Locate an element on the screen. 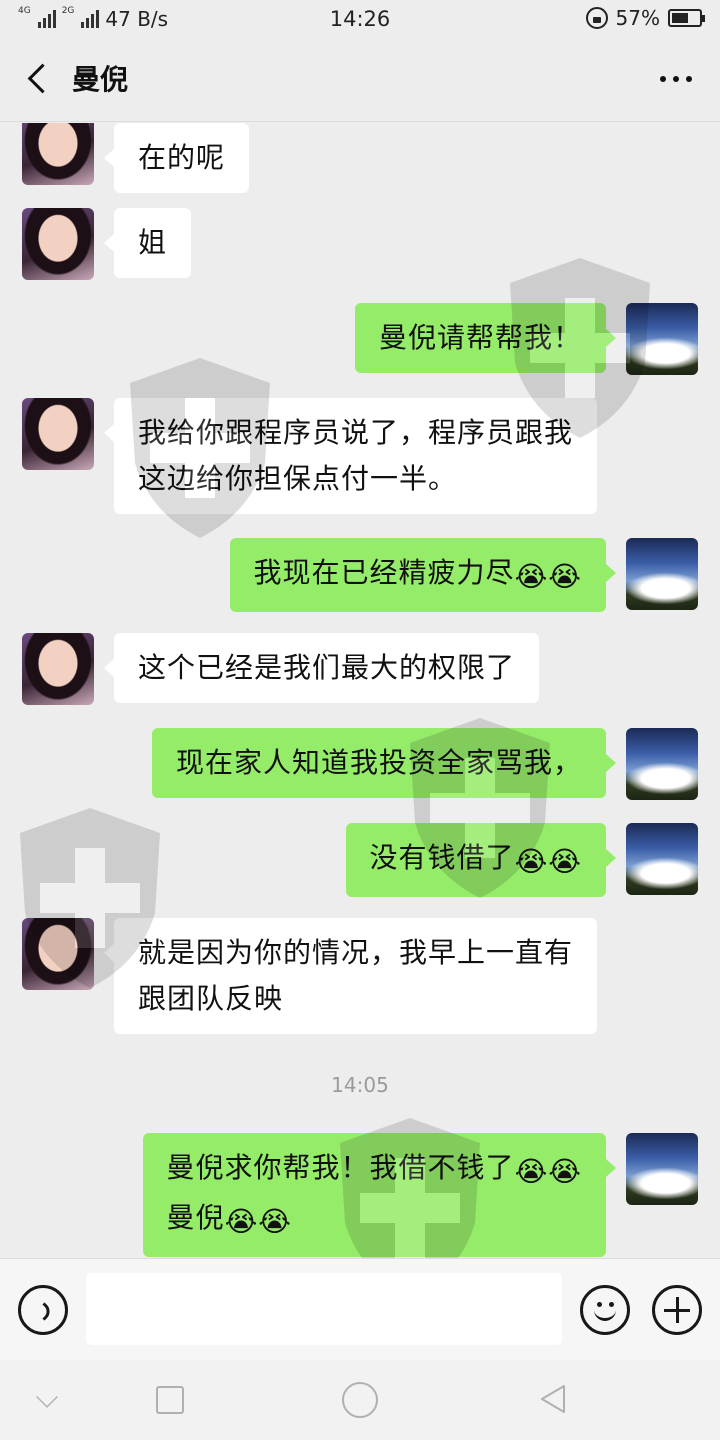  message-bubble-incoming: 姐 is located at coordinates (147, 243).